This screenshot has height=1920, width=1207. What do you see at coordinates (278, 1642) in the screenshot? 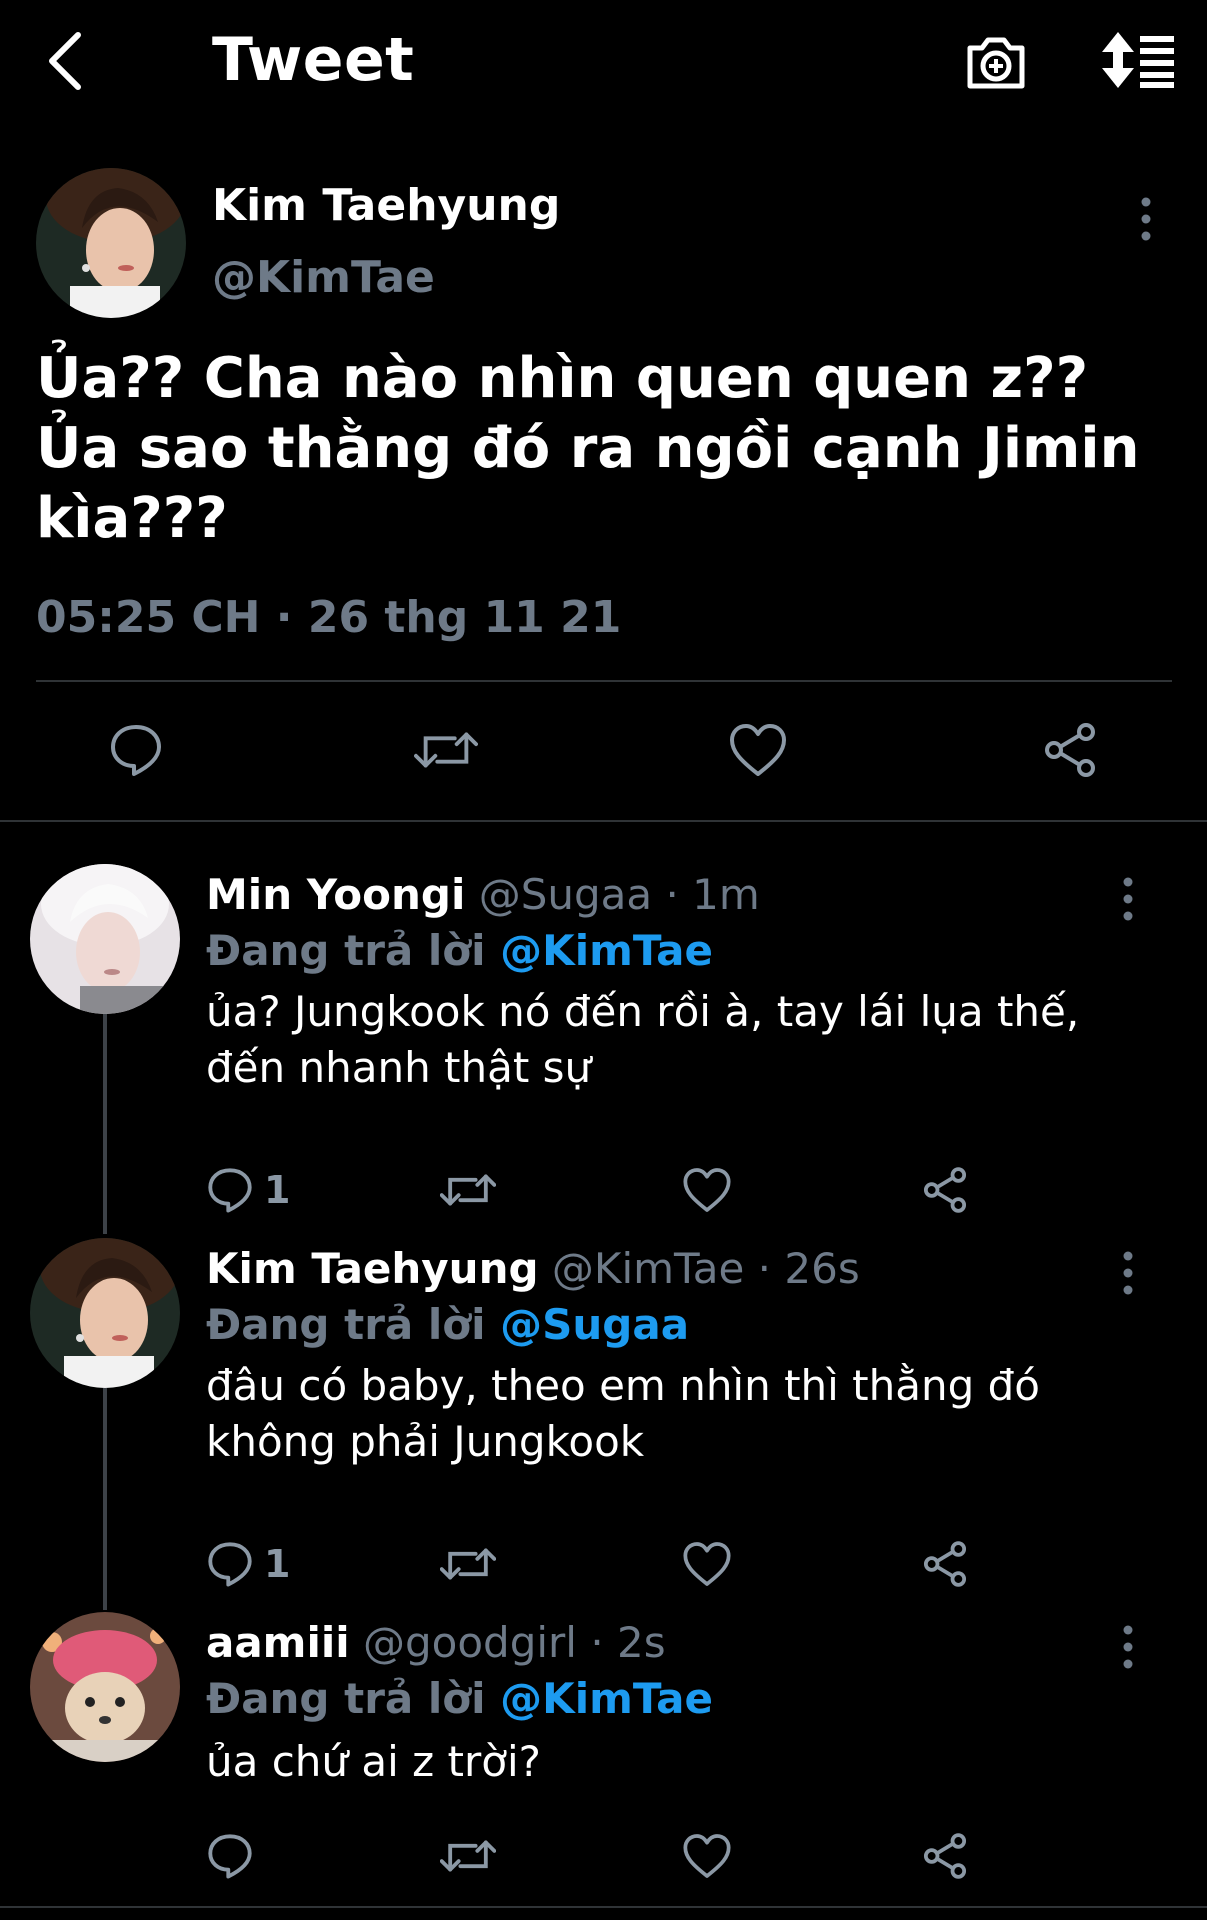
I see `author-name: aamiii` at bounding box center [278, 1642].